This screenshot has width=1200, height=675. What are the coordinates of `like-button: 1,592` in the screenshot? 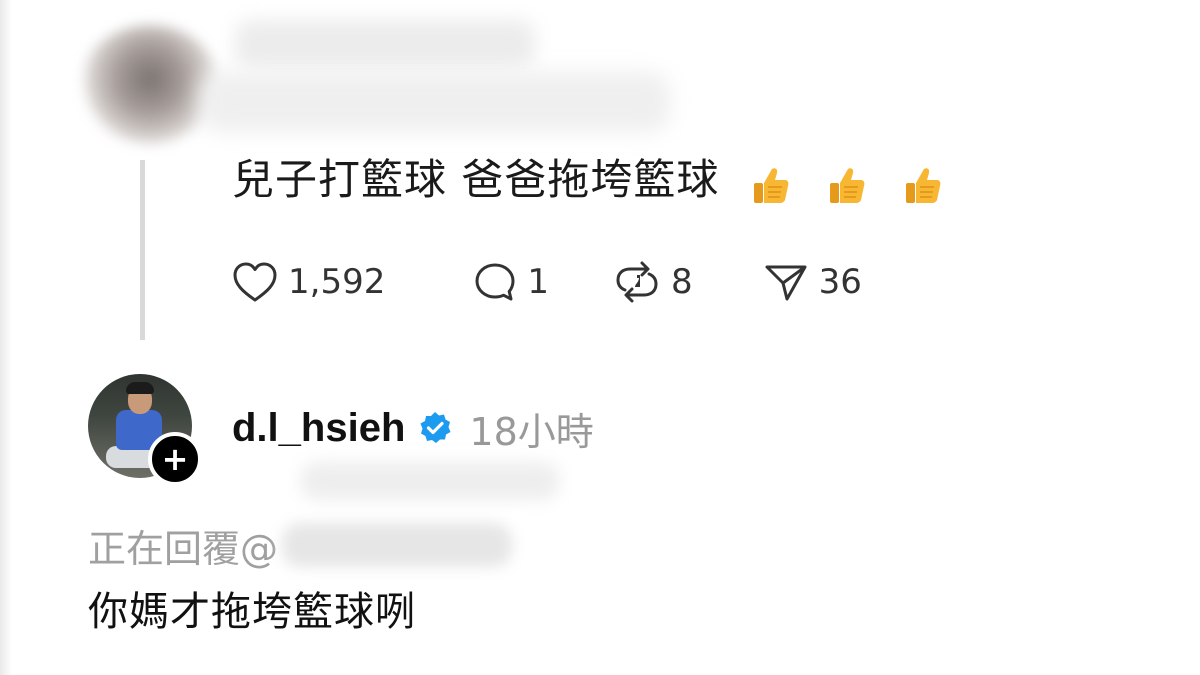 It's located at (308, 282).